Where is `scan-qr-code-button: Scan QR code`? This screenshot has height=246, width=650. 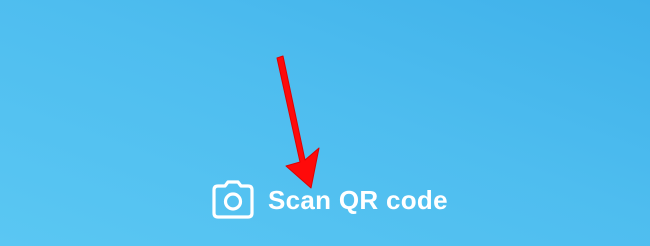 scan-qr-code-button: Scan QR code is located at coordinates (330, 200).